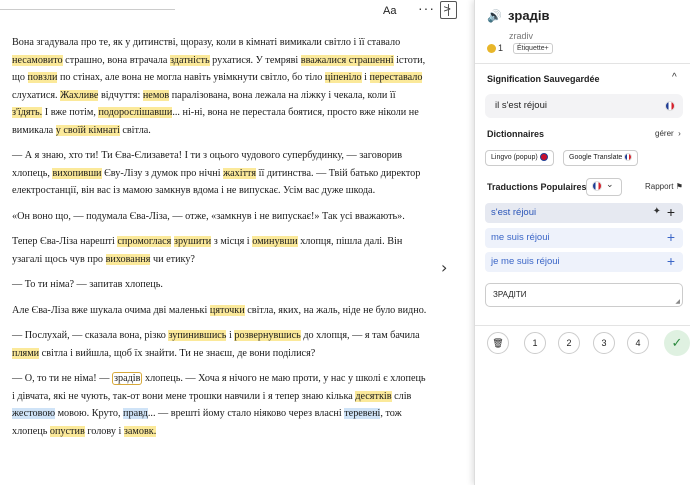 This screenshot has height=485, width=690. Describe the element at coordinates (444, 267) in the screenshot. I see `next-page-icon: ›` at that location.